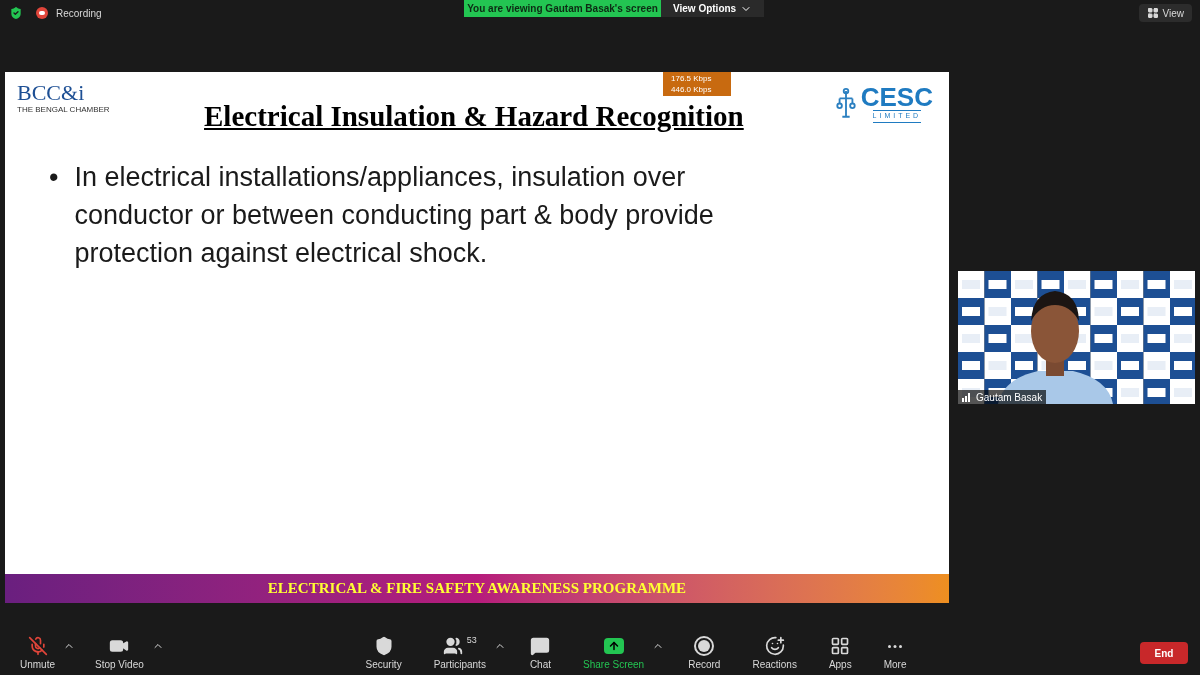 Image resolution: width=1200 pixels, height=675 pixels. I want to click on recording-icon, so click(42, 13).